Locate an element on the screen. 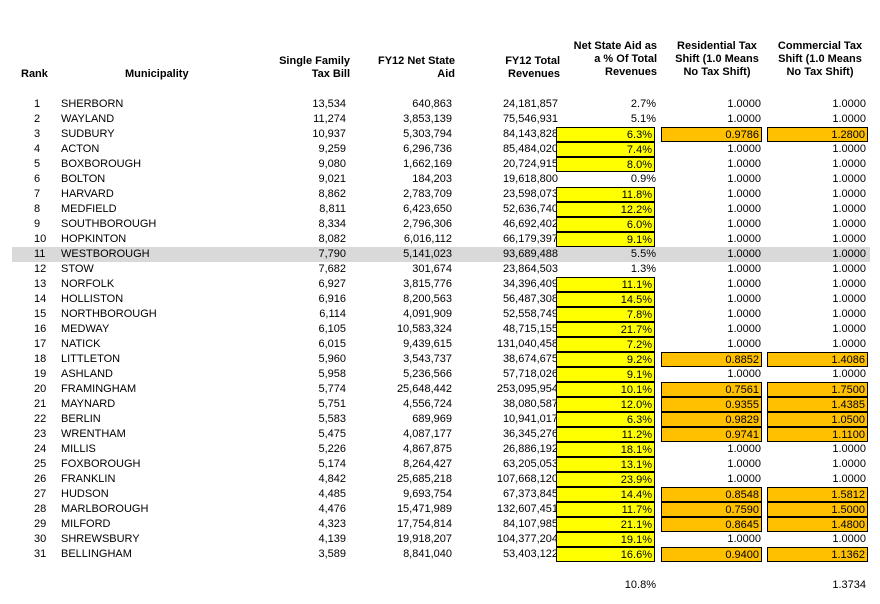 This screenshot has width=880, height=604. cell-municipality: NORTHBOROUGH is located at coordinates (109, 314).